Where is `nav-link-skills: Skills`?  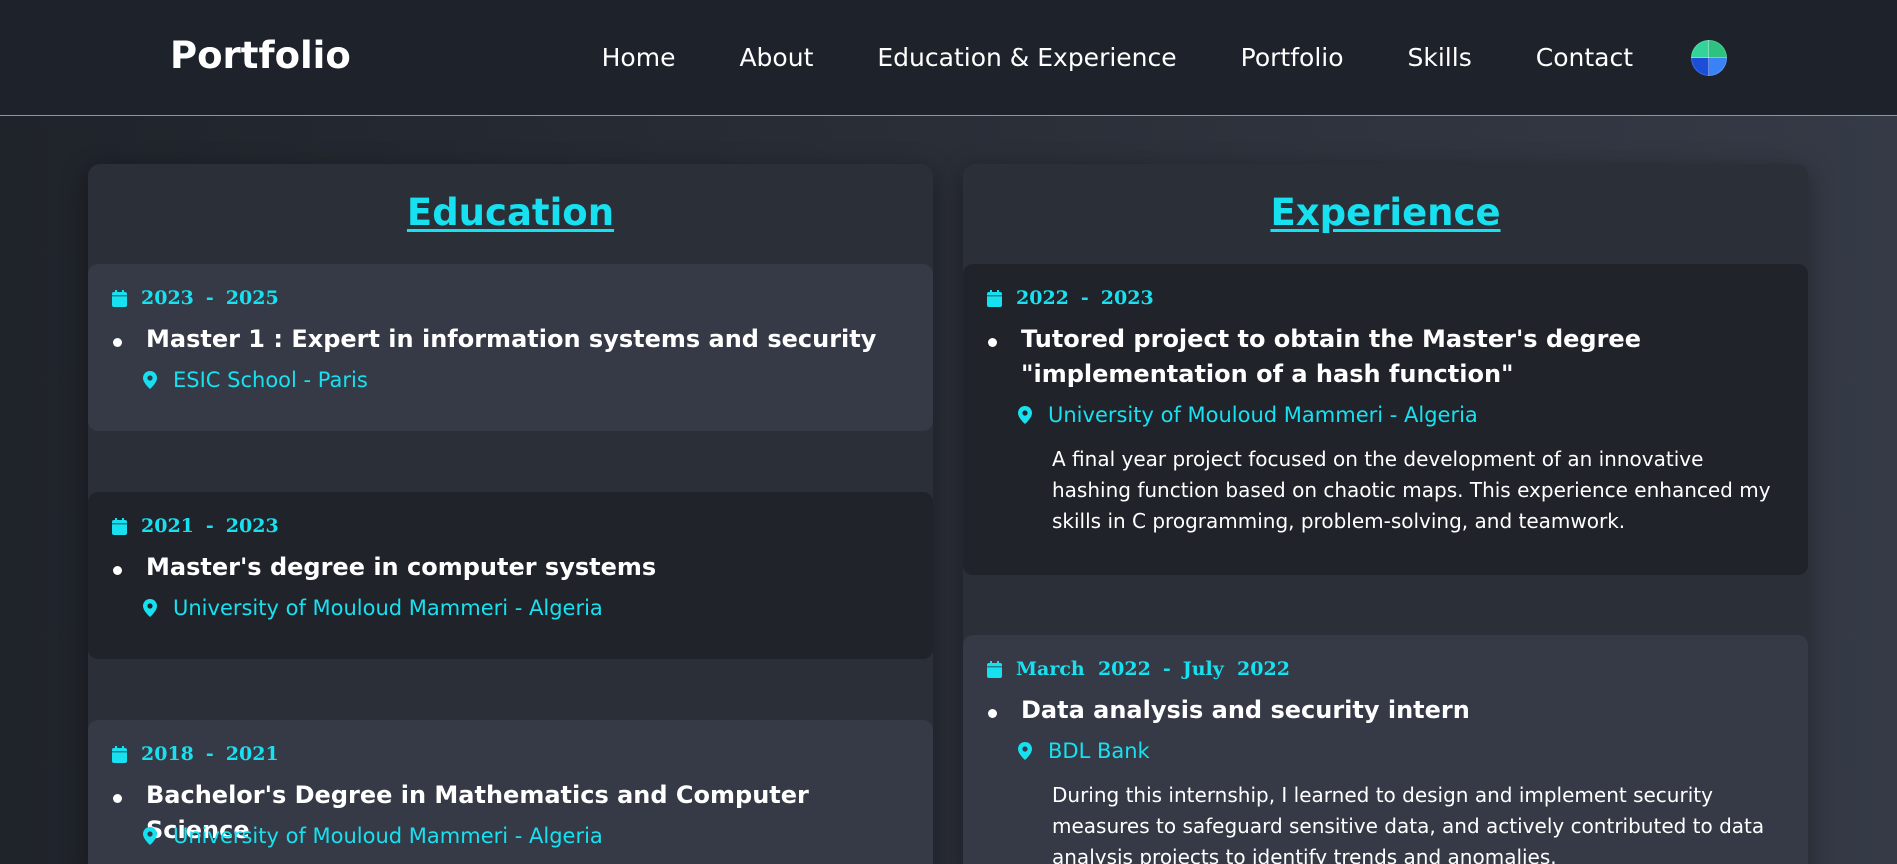
nav-link-skills: Skills is located at coordinates (1440, 58).